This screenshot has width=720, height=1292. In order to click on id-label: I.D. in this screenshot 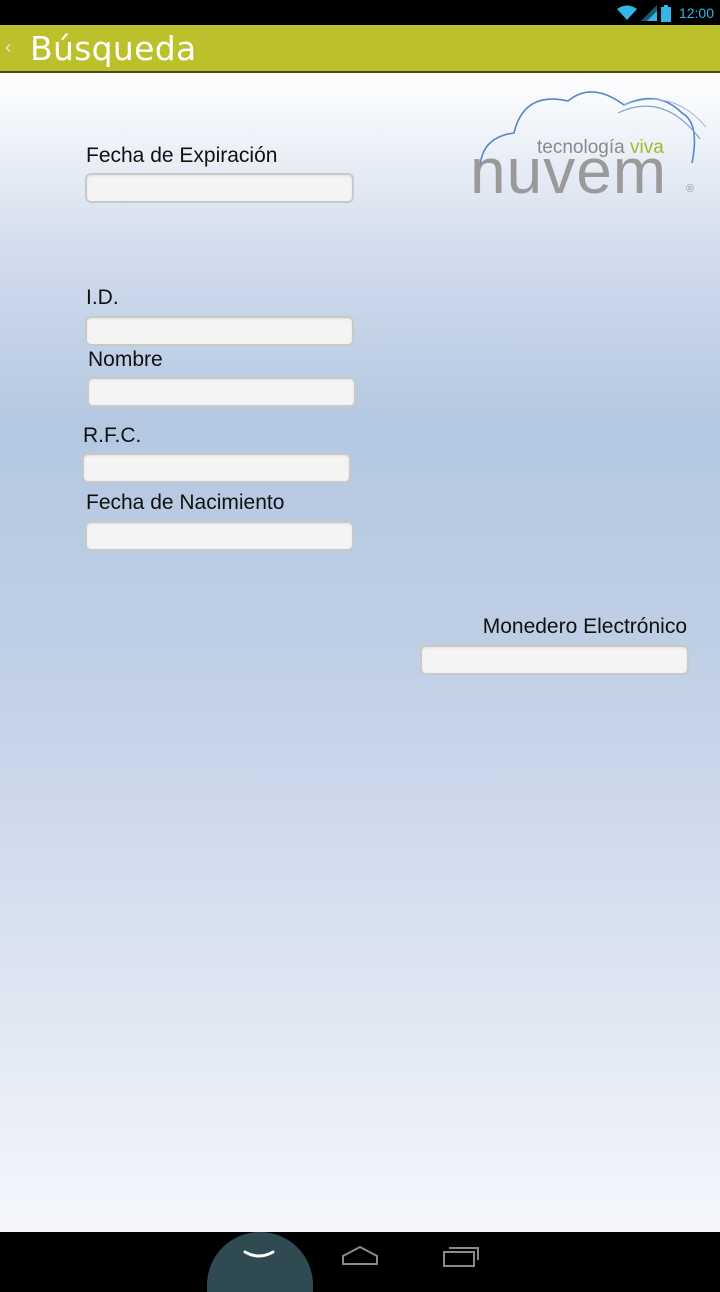, I will do `click(102, 297)`.